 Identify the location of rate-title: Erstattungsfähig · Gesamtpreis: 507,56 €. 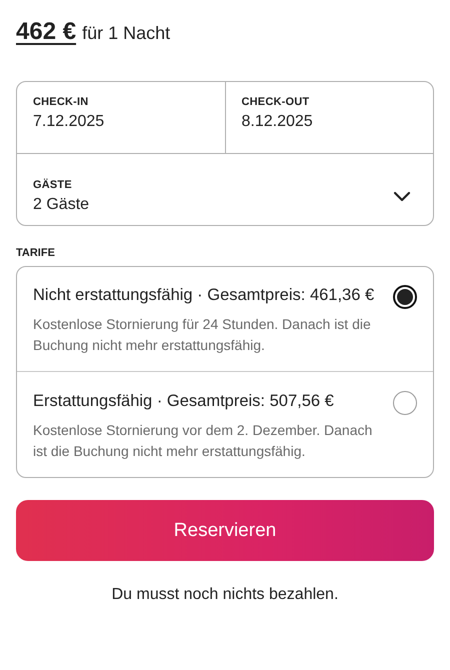
(184, 401).